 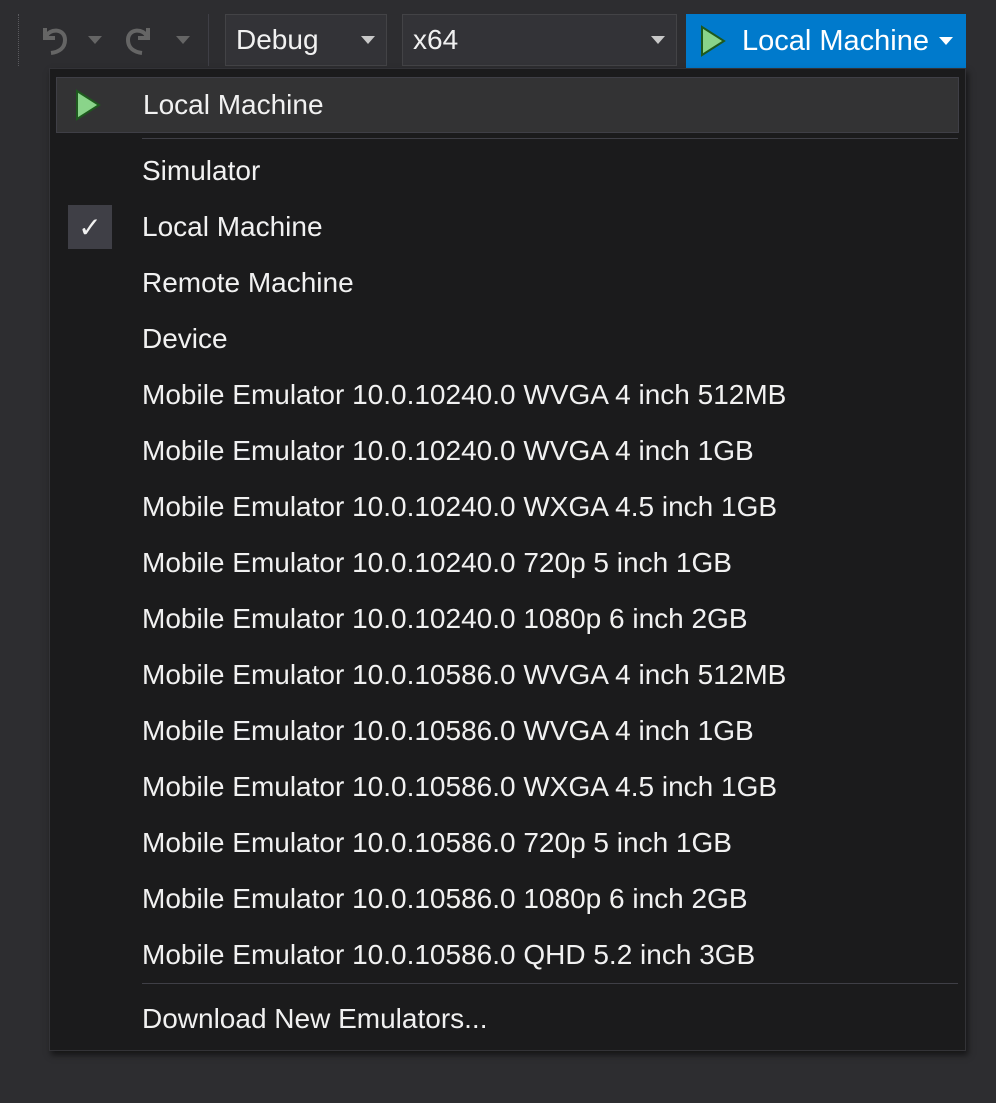 What do you see at coordinates (208, 40) in the screenshot?
I see `toolbar-separator` at bounding box center [208, 40].